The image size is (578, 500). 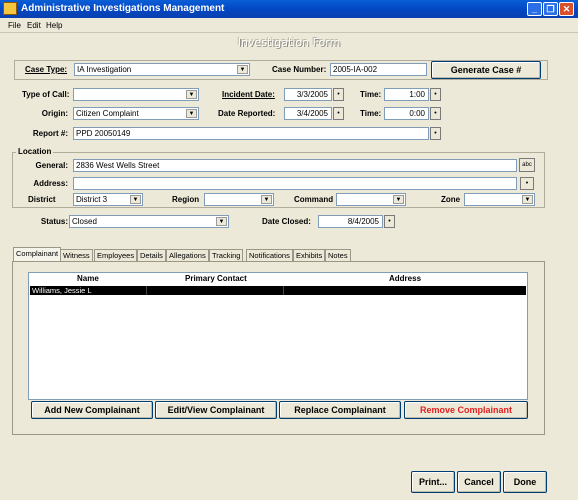 I want to click on zone-select: ▼, so click(x=499, y=199).